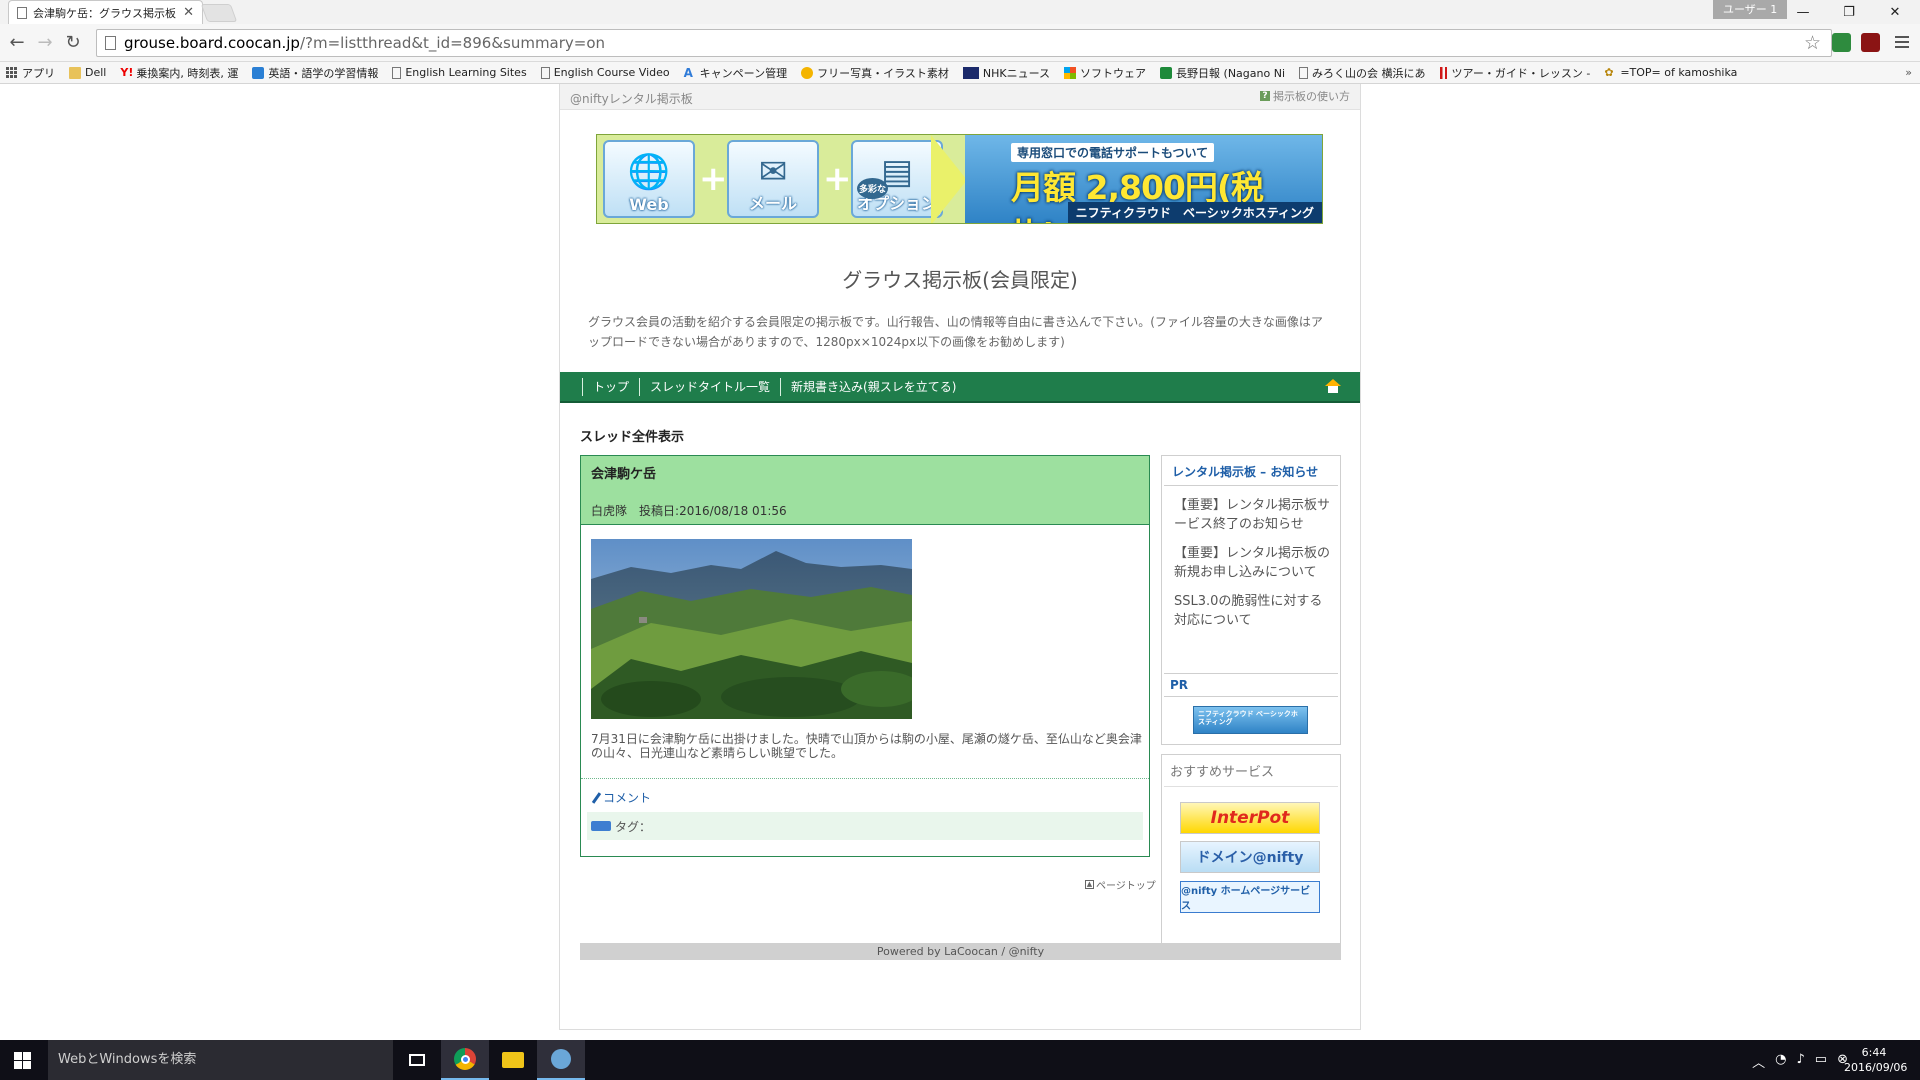  I want to click on bookmark-label: ツアー・ガイド・レッスン -, so click(1521, 73).